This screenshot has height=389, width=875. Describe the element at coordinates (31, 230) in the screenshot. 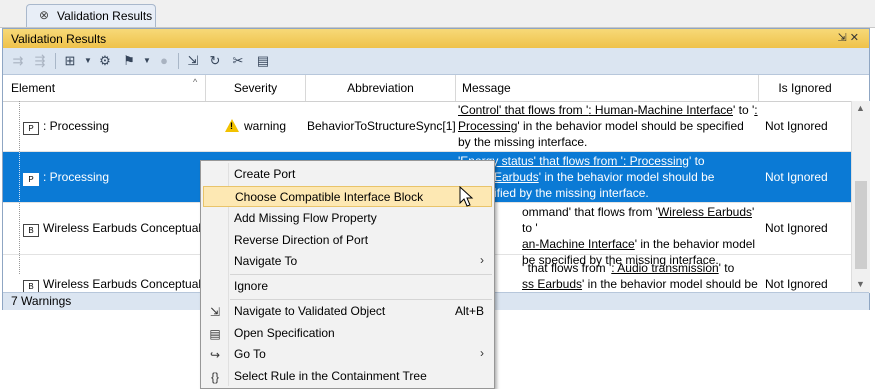

I see `block-icon: B` at that location.